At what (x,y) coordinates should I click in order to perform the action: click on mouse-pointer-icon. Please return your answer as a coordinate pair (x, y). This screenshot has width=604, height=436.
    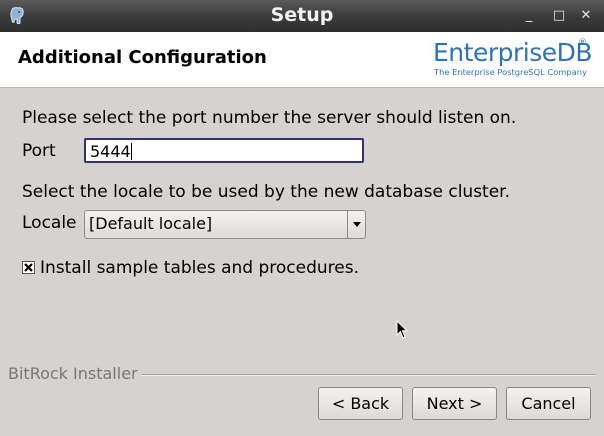
    Looking at the image, I should click on (402, 331).